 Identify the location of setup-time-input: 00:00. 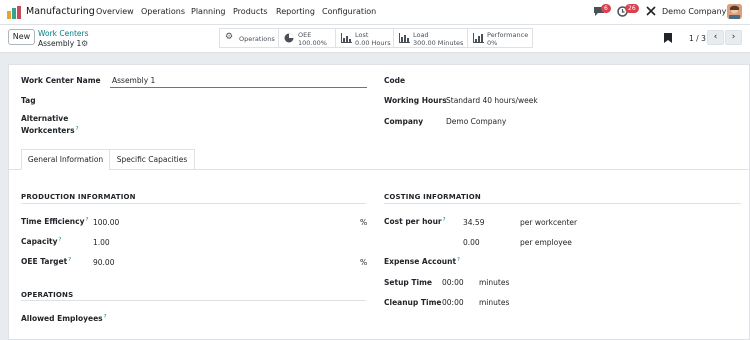
(453, 282).